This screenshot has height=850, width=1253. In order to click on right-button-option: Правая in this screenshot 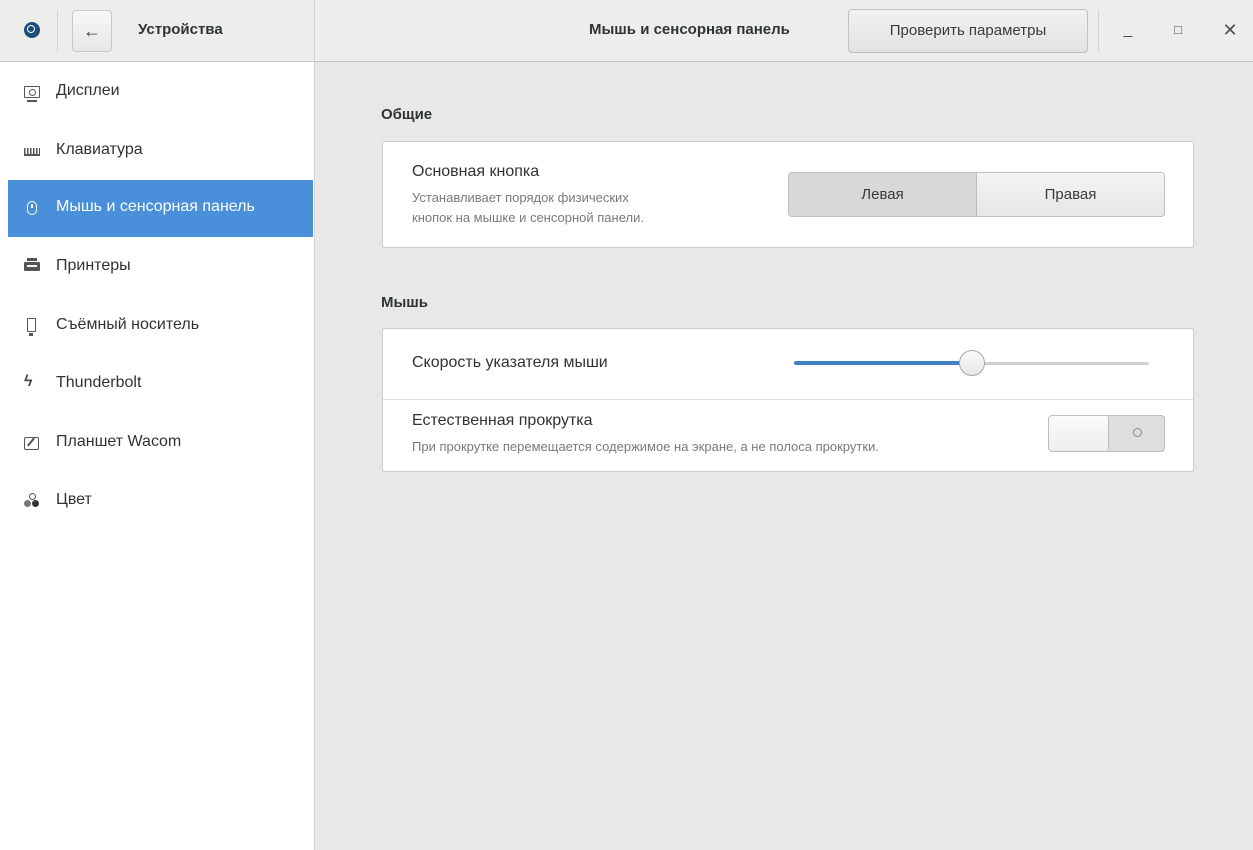, I will do `click(1070, 194)`.